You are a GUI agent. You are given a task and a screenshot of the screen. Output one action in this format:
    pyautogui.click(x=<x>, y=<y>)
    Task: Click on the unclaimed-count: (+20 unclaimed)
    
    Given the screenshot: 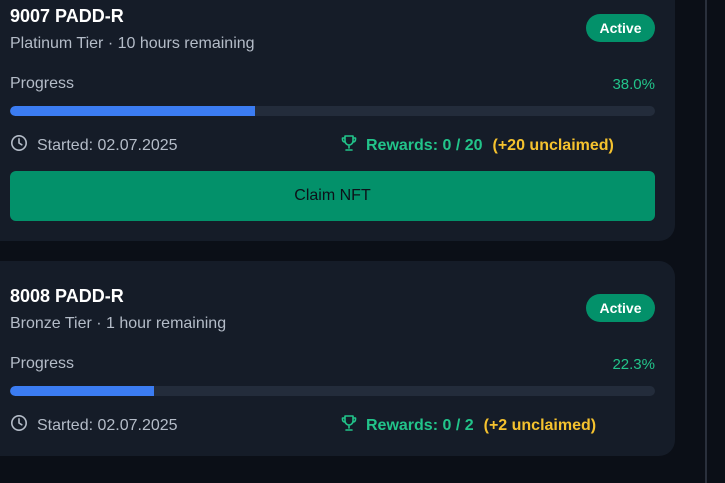 What is the action you would take?
    pyautogui.click(x=553, y=145)
    